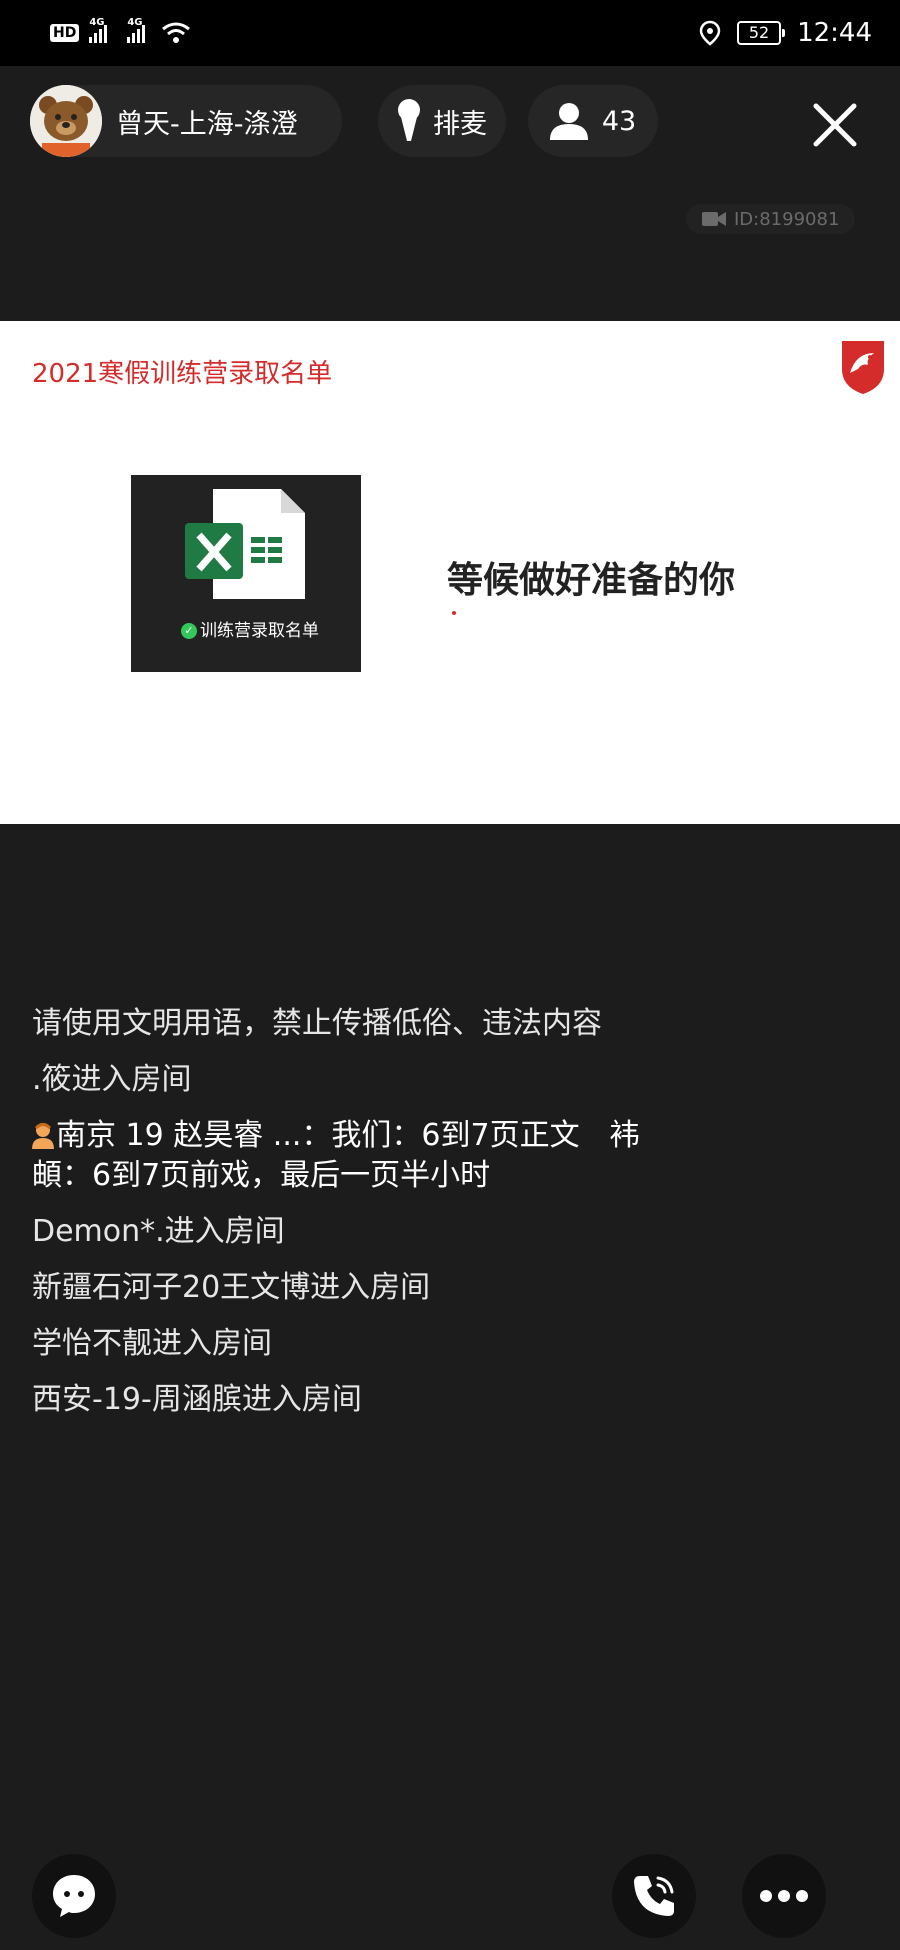 The height and width of the screenshot is (1950, 900). I want to click on chat-message: 新疆石河子20王文博进入房间, so click(231, 1287).